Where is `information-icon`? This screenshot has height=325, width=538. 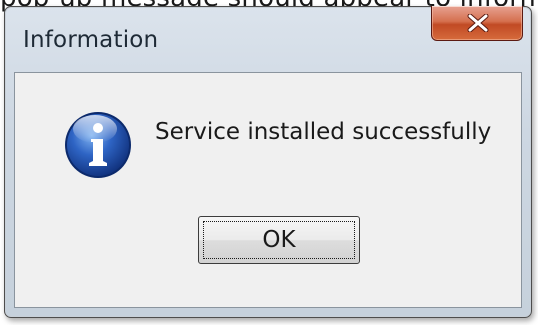
information-icon is located at coordinates (98, 145).